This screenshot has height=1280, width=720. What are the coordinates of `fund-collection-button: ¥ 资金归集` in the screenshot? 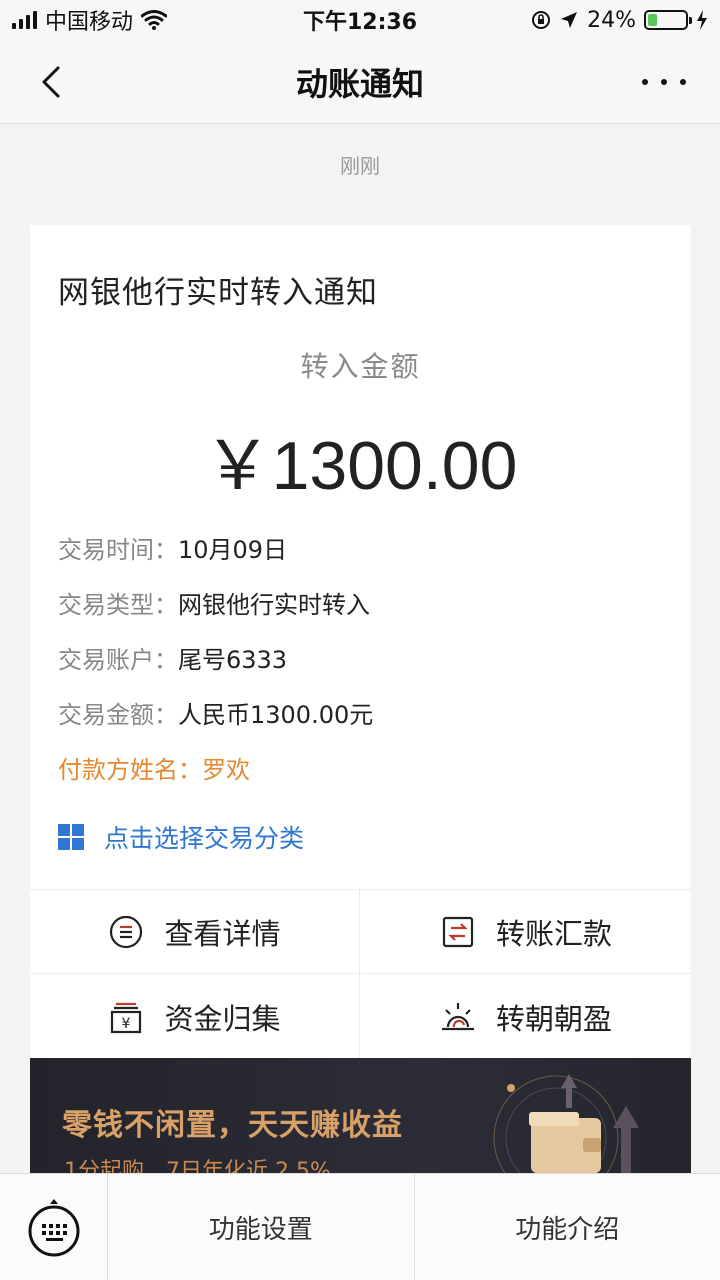 It's located at (195, 1017).